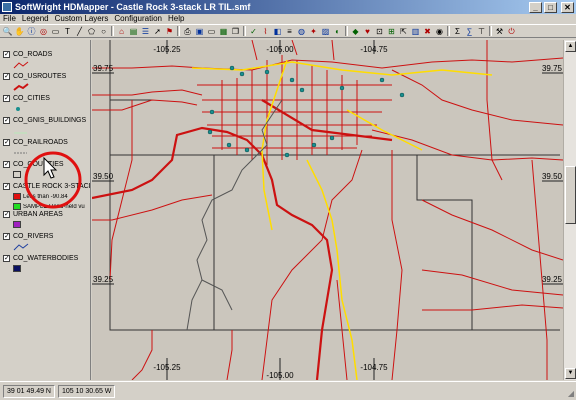 Image resolution: width=576 pixels, height=400 pixels. Describe the element at coordinates (265, 31) in the screenshot. I see `profile-icon: ⌇` at that location.